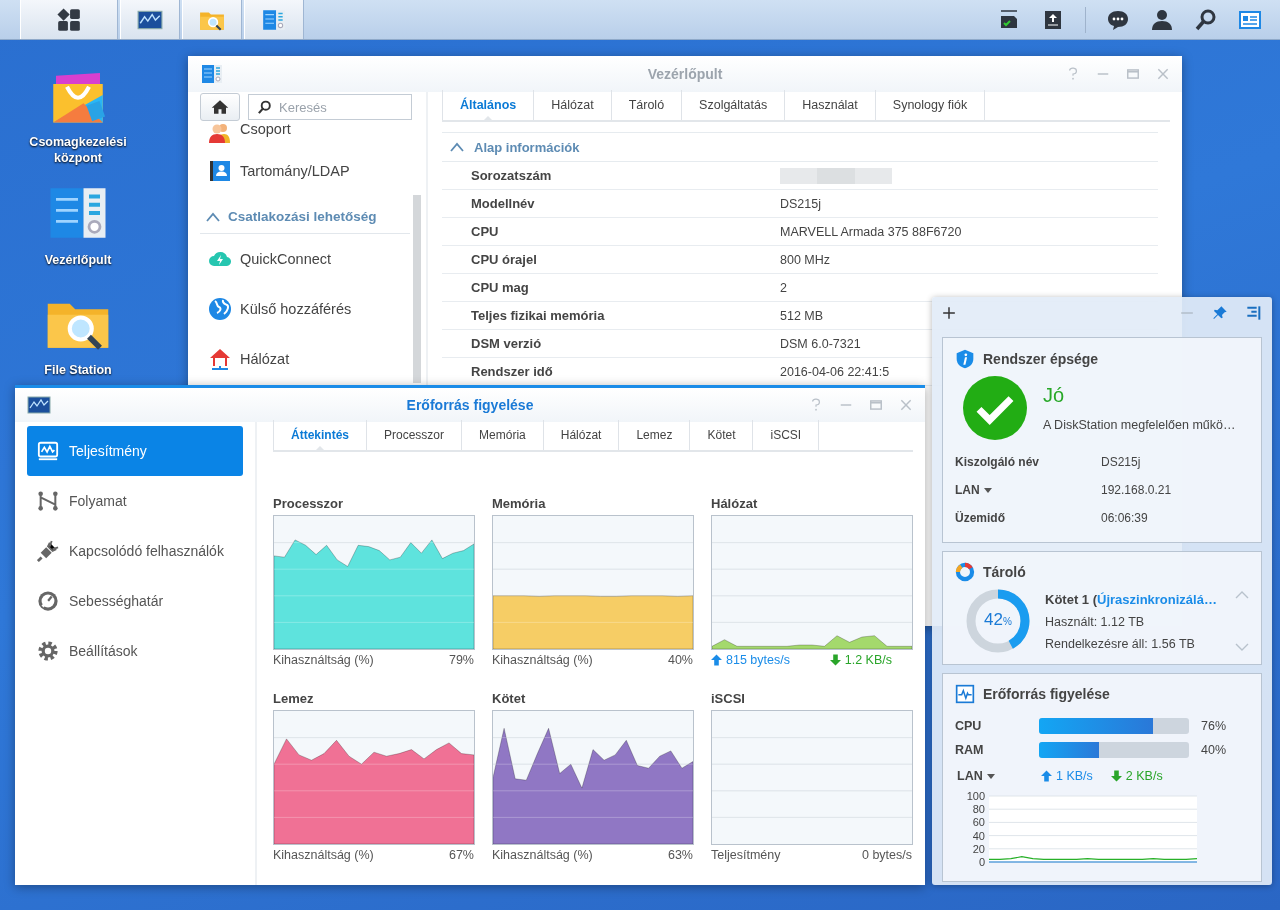 The image size is (1280, 910). I want to click on graph-title: Kötet, so click(509, 698).